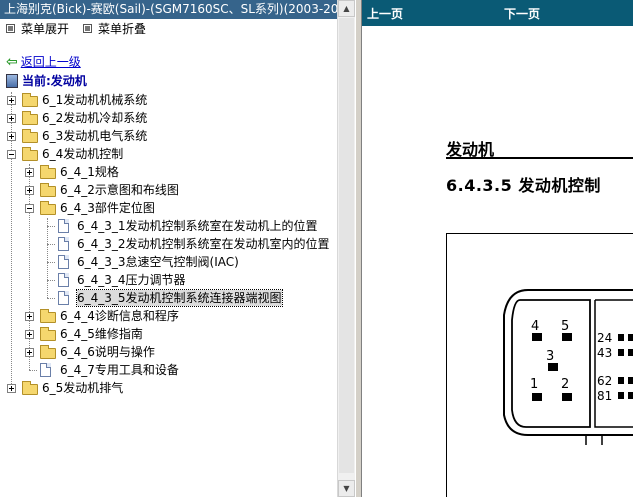  What do you see at coordinates (119, 190) in the screenshot?
I see `tree-node-label: 6_4_2示意图和布线图` at bounding box center [119, 190].